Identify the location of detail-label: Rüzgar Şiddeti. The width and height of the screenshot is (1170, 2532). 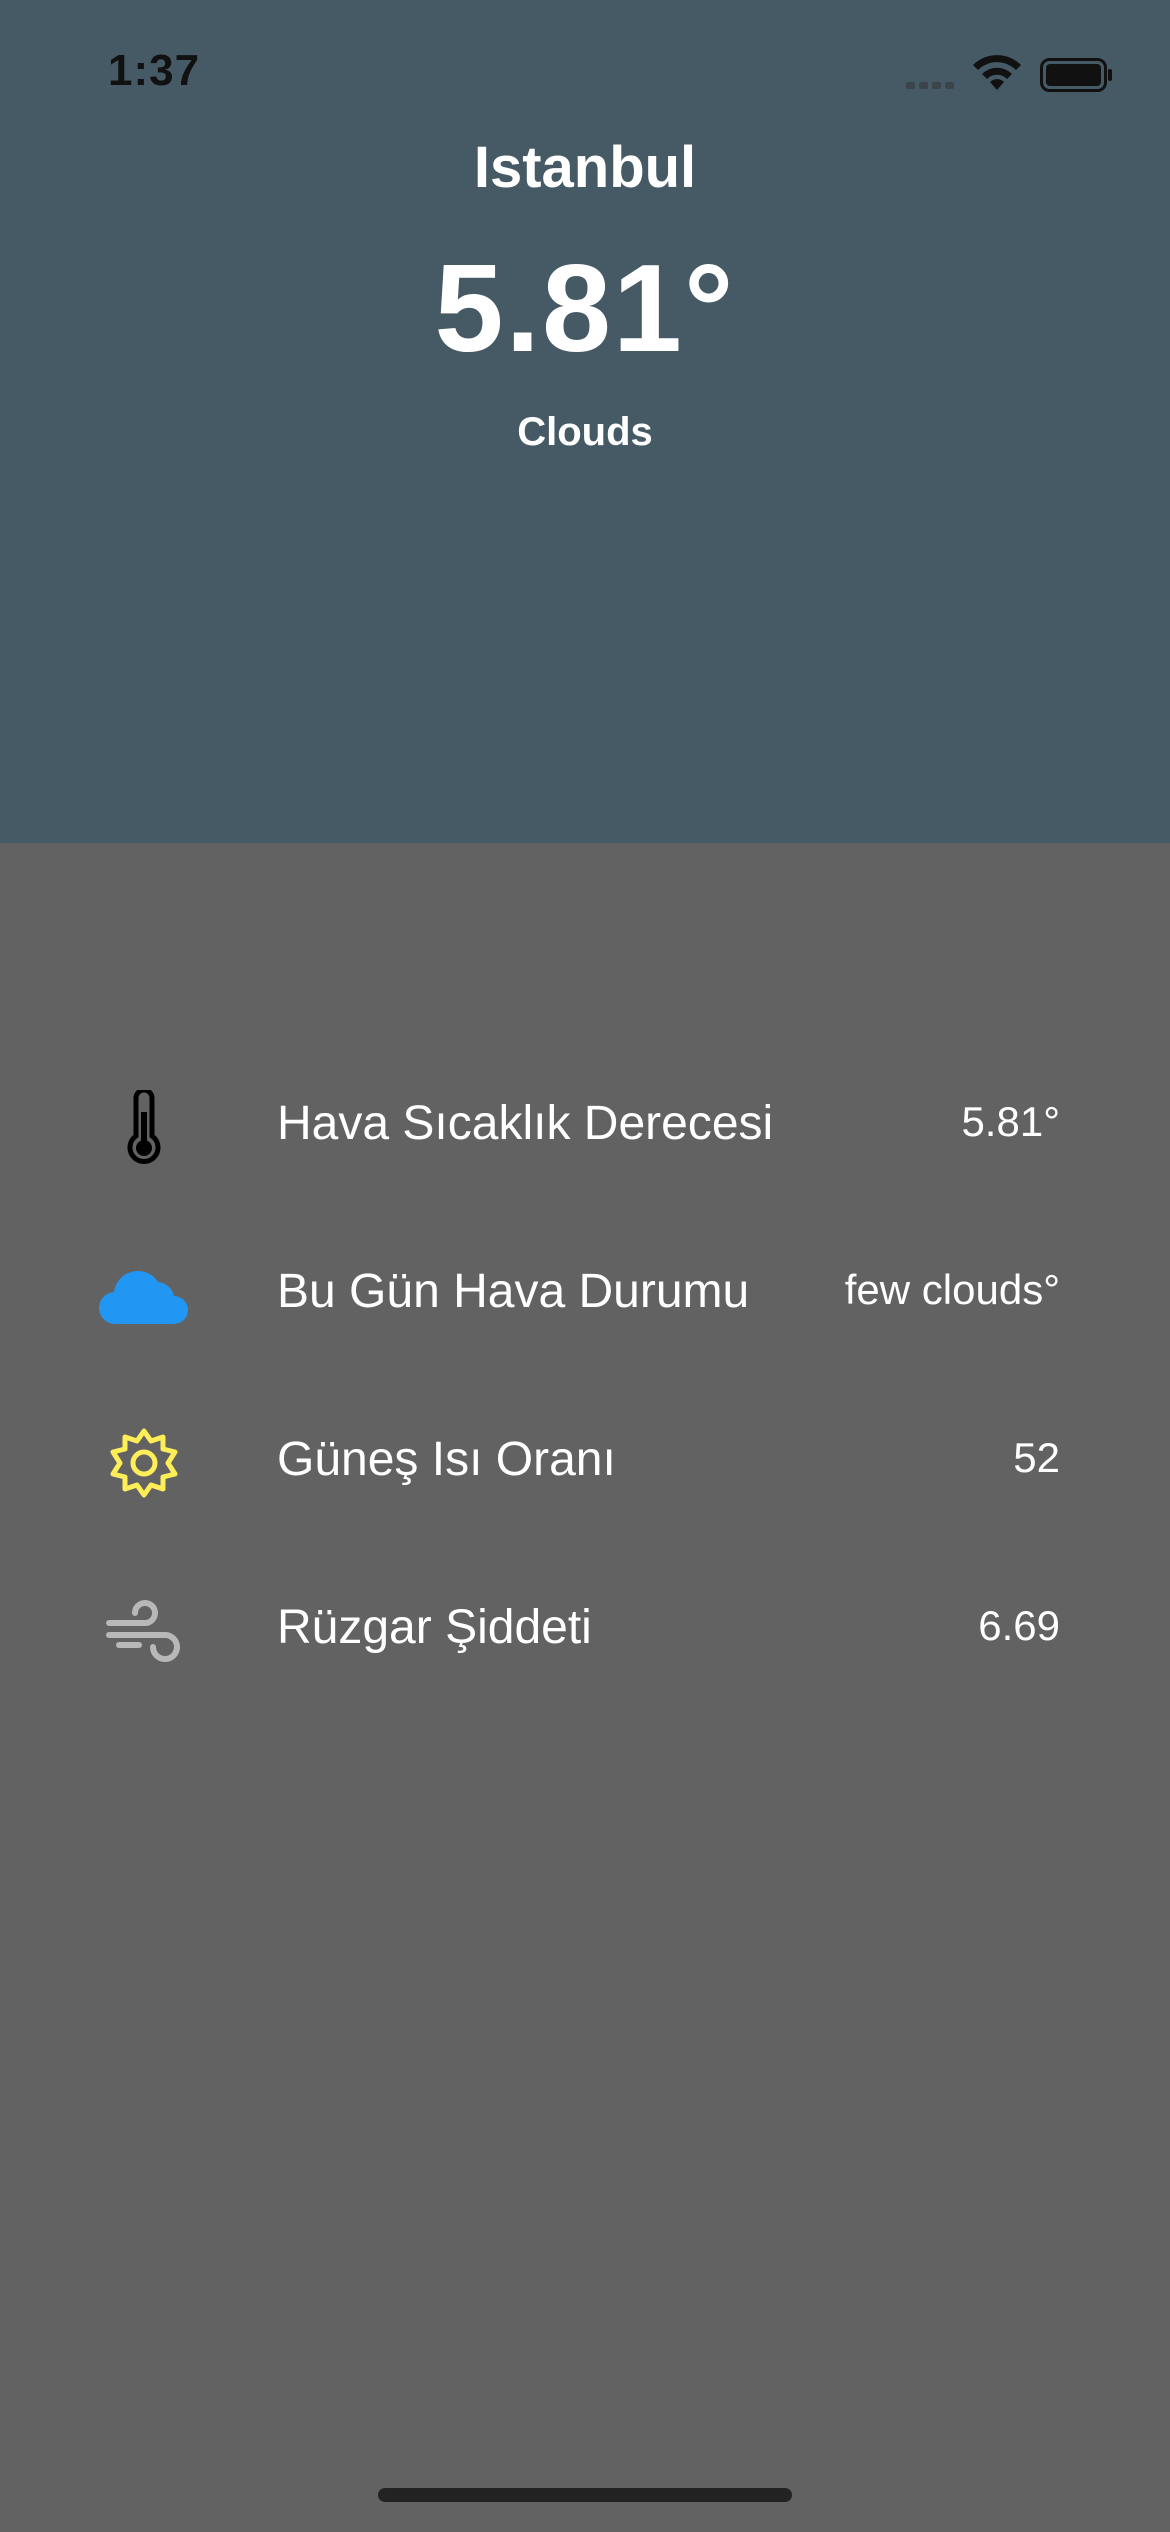
(434, 1627).